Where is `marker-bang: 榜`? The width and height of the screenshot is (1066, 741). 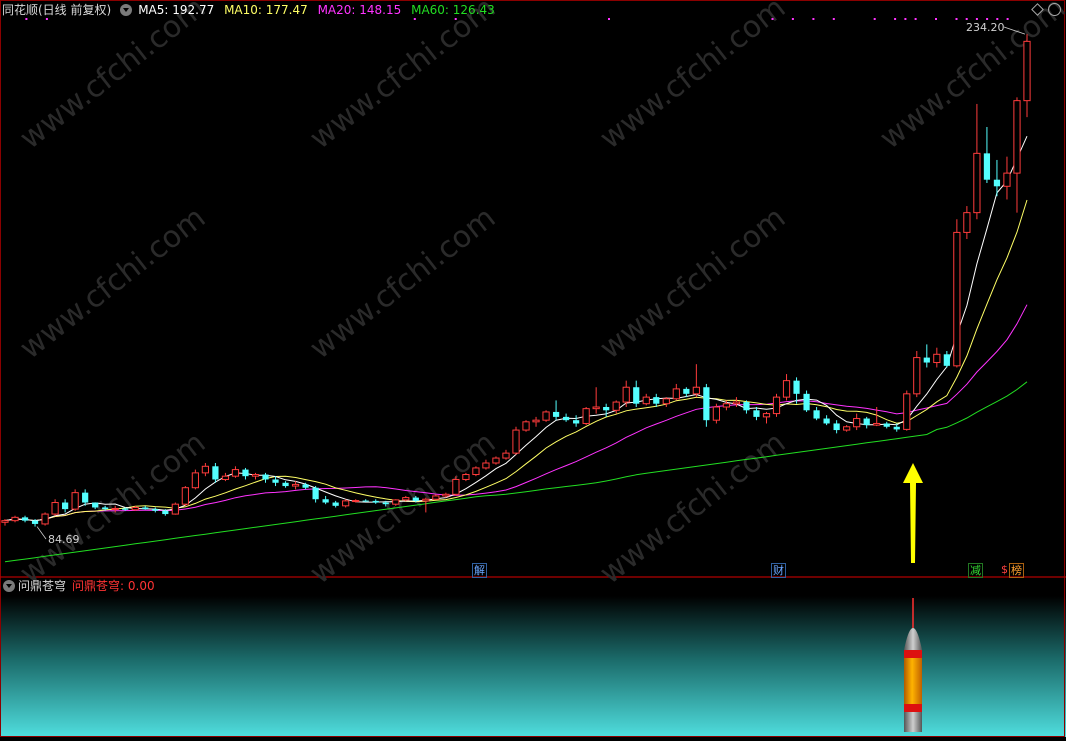
marker-bang: 榜 is located at coordinates (1016, 570).